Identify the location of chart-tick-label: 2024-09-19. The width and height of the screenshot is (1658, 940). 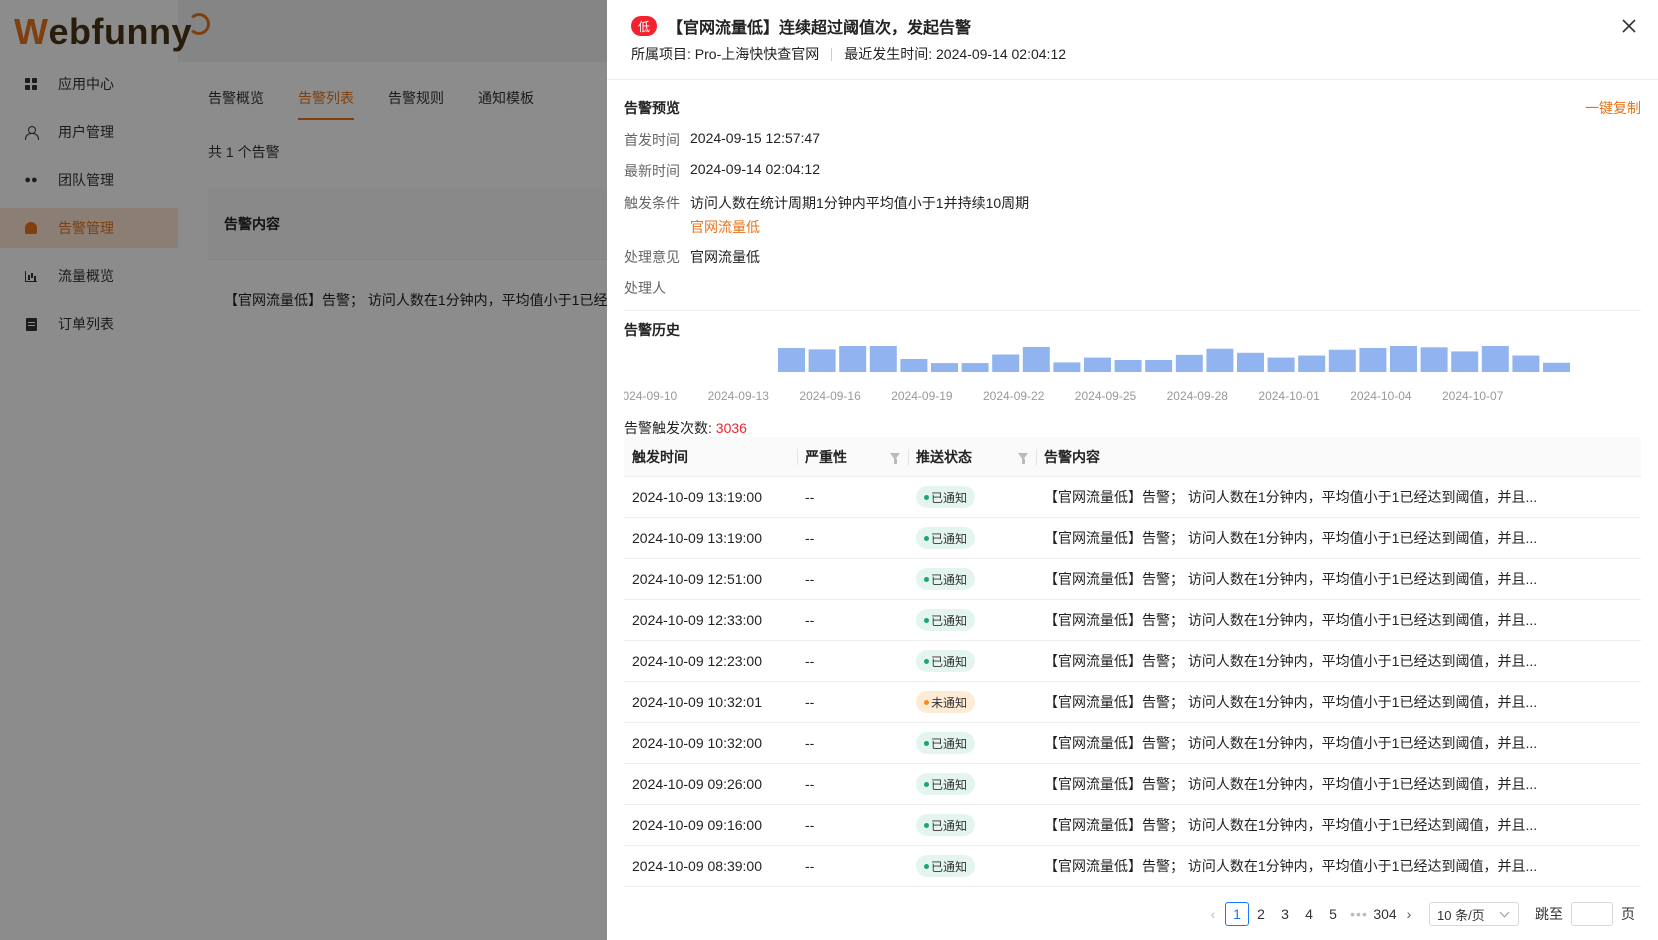
(922, 396).